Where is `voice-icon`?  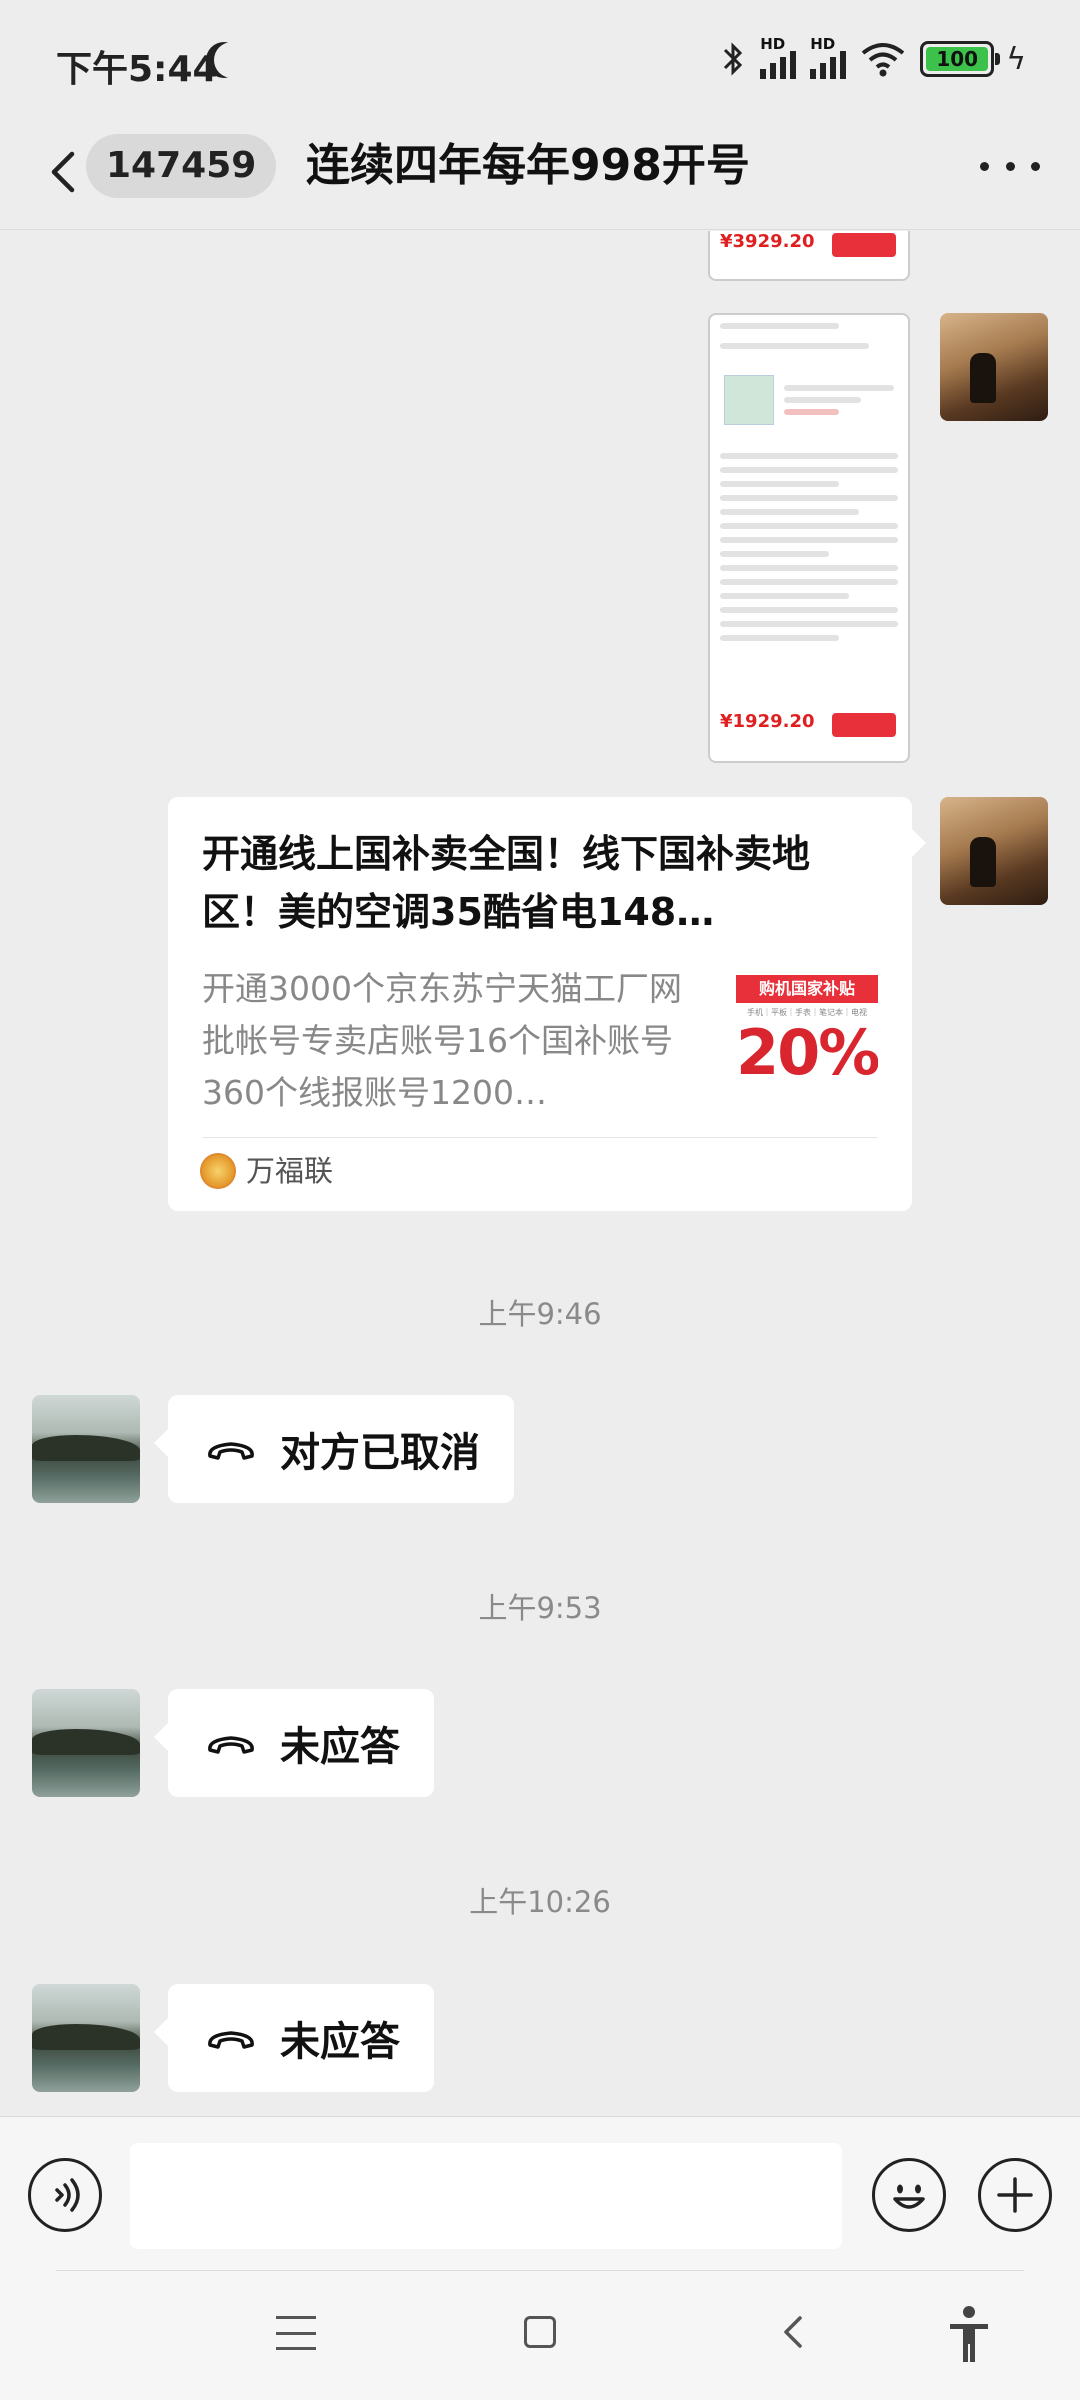
voice-icon is located at coordinates (65, 2195).